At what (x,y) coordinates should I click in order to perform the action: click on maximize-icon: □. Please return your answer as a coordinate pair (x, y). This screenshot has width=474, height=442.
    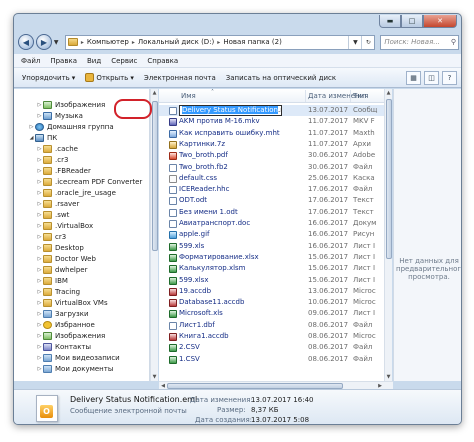
    Looking at the image, I should click on (412, 21).